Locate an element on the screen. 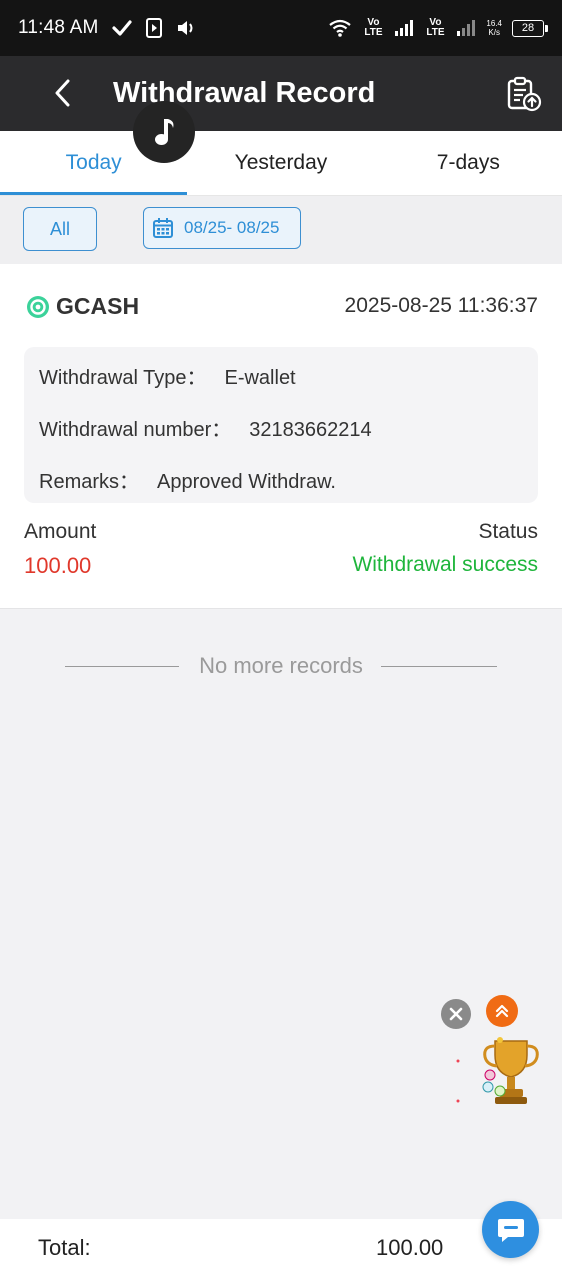 The height and width of the screenshot is (1280, 562). record-upload-button is located at coordinates (524, 94).